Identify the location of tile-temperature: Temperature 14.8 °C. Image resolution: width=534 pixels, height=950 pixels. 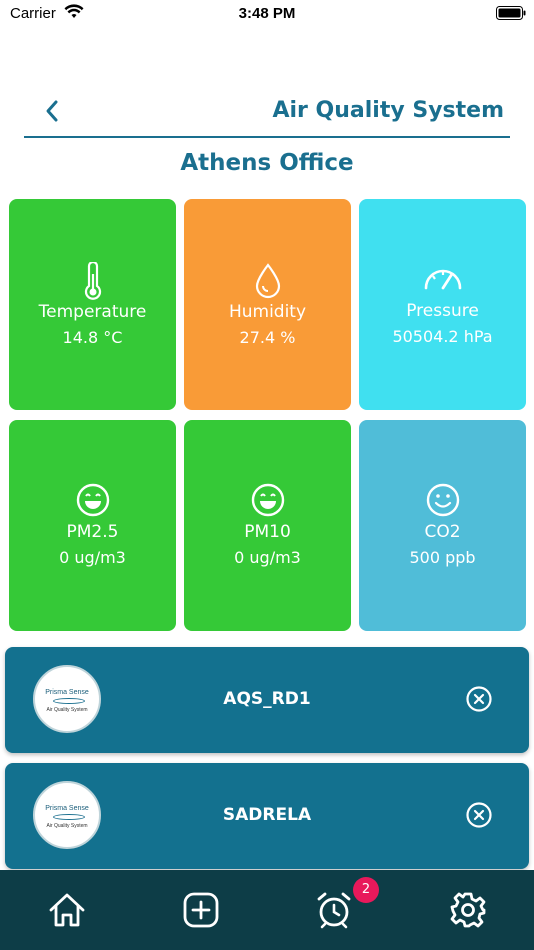
(92, 304).